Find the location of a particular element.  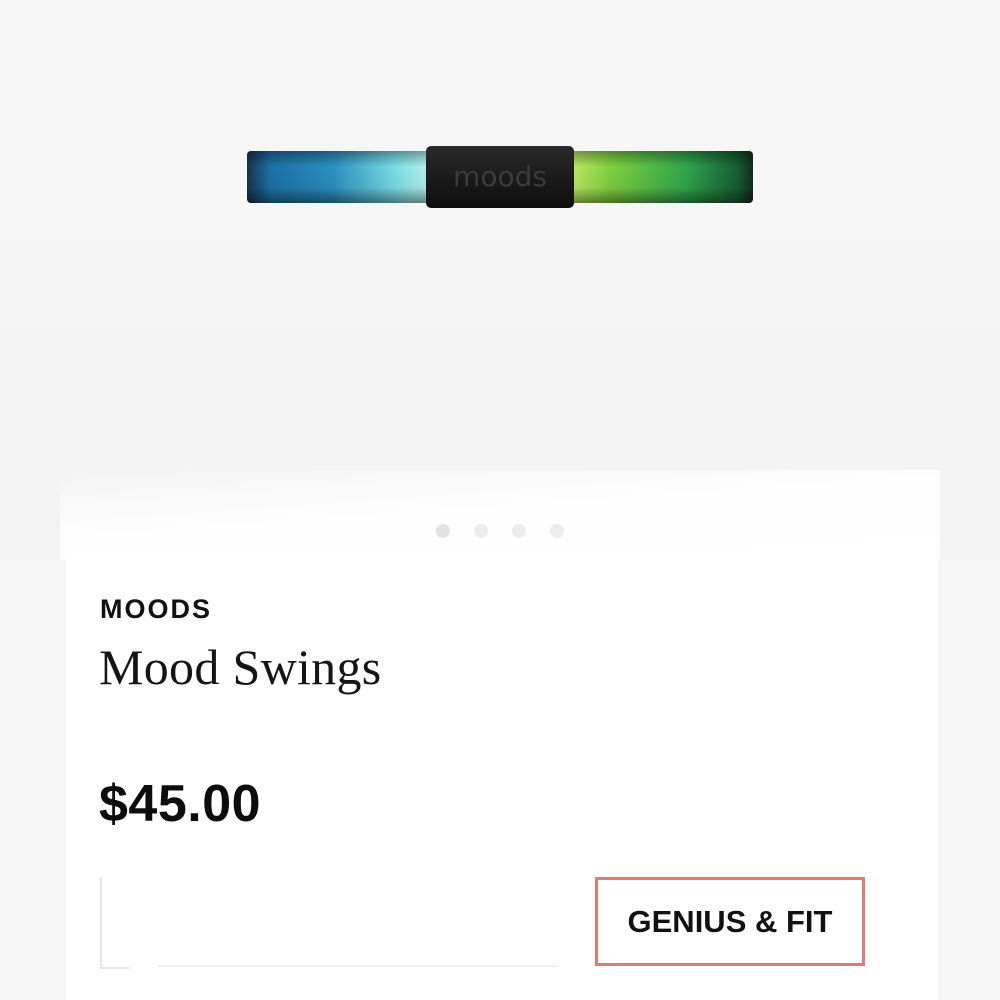

hero-background-sheen is located at coordinates (500, 515).